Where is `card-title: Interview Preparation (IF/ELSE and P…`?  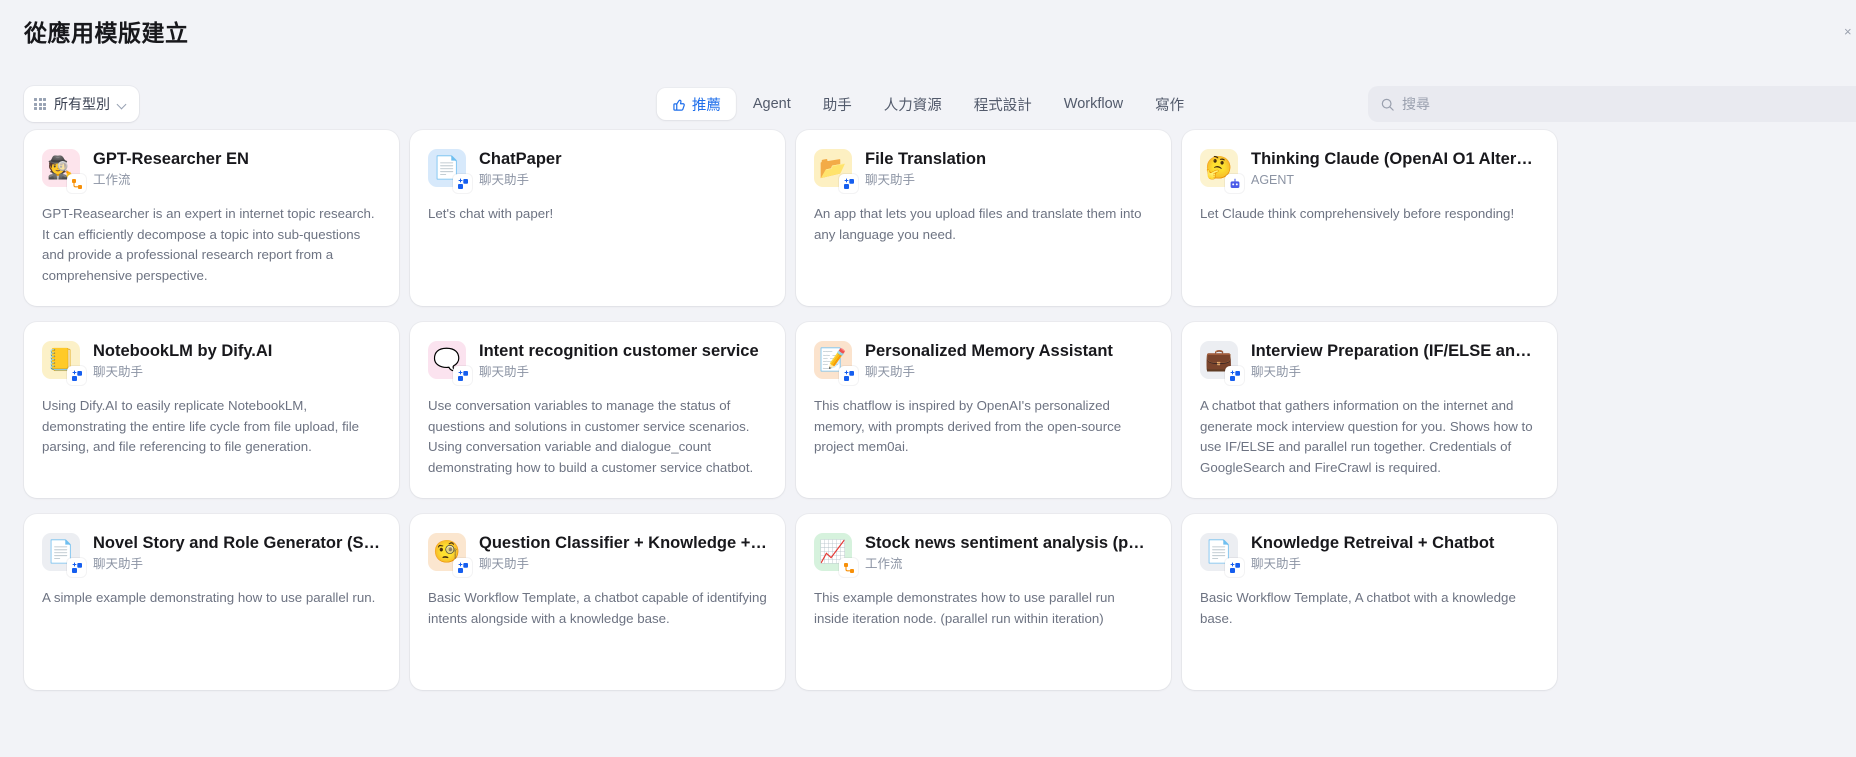
card-title: Interview Preparation (IF/ELSE and P… is located at coordinates (1395, 351).